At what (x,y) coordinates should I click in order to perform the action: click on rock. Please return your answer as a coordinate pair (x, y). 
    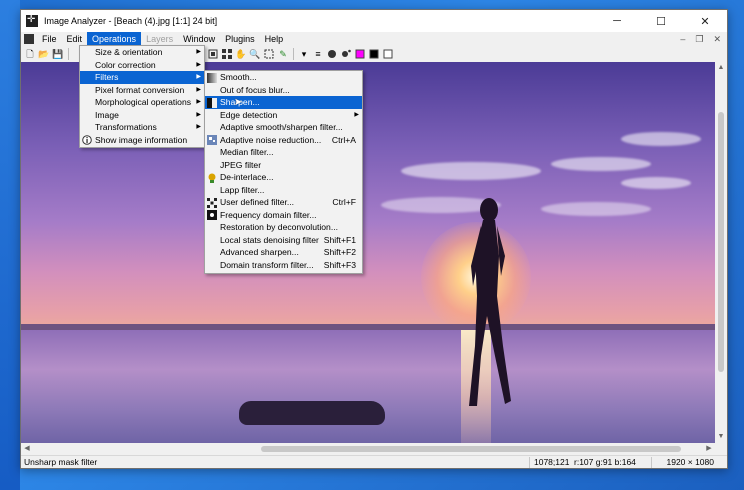
    Looking at the image, I should click on (312, 413).